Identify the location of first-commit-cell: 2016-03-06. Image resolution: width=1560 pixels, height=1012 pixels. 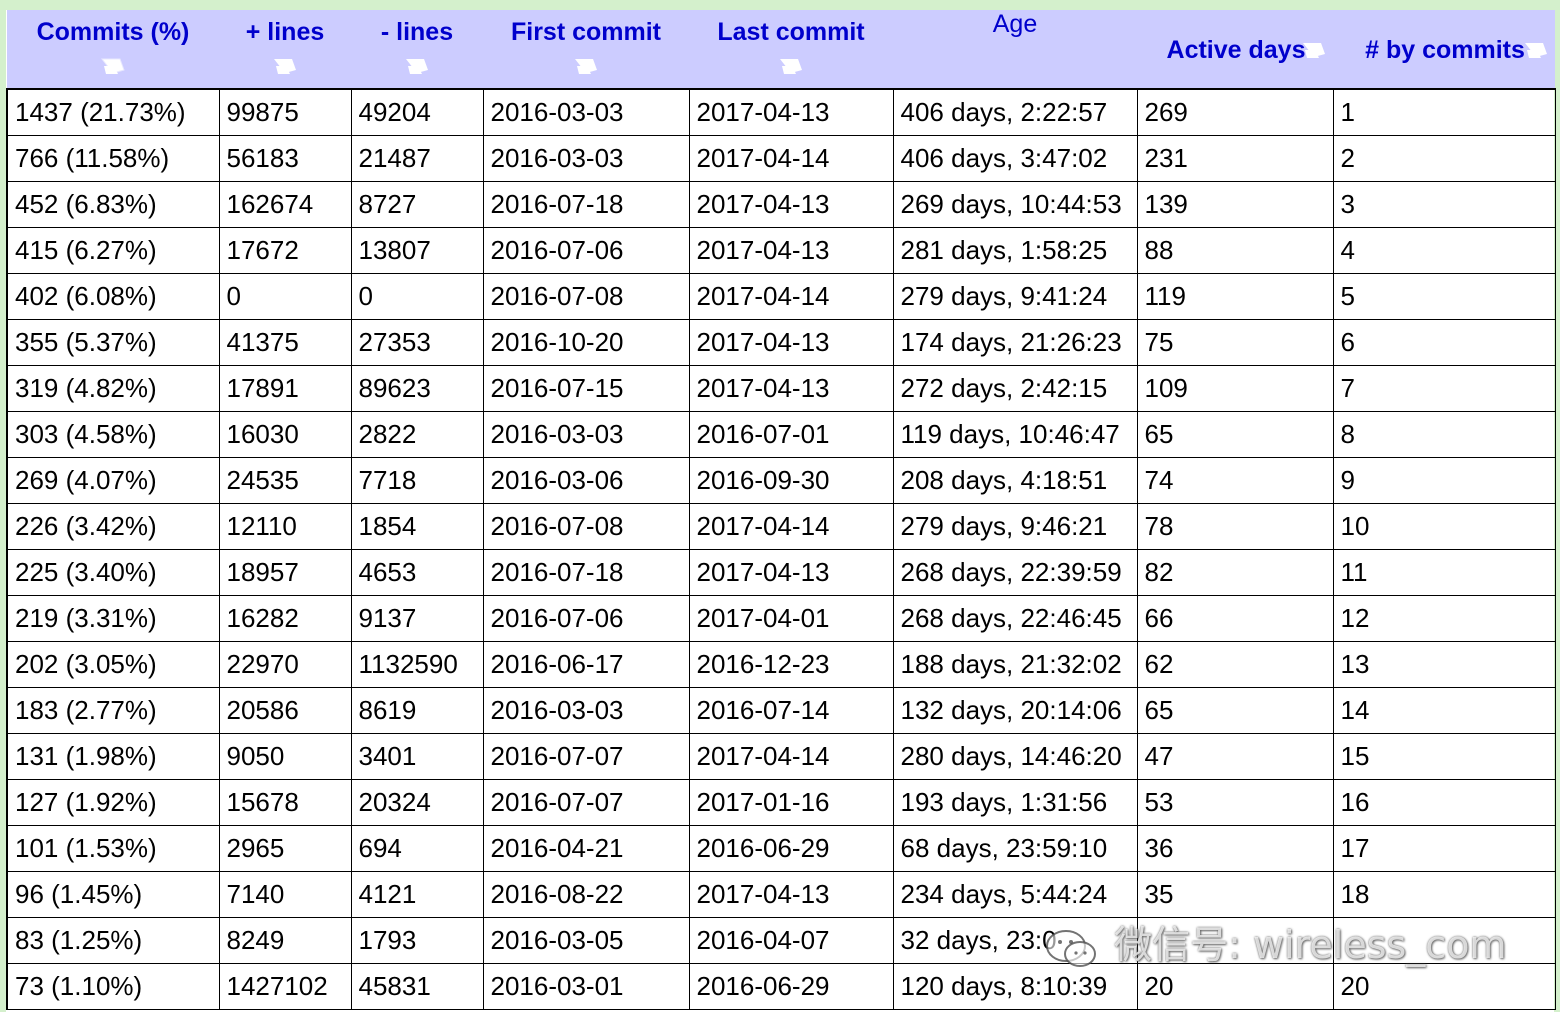
(586, 480).